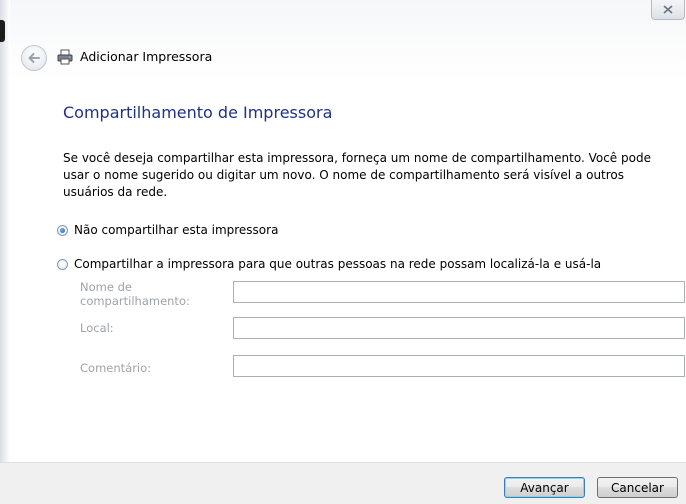 The image size is (686, 504). Describe the element at coordinates (544, 487) in the screenshot. I see `next-button: Avançar` at that location.